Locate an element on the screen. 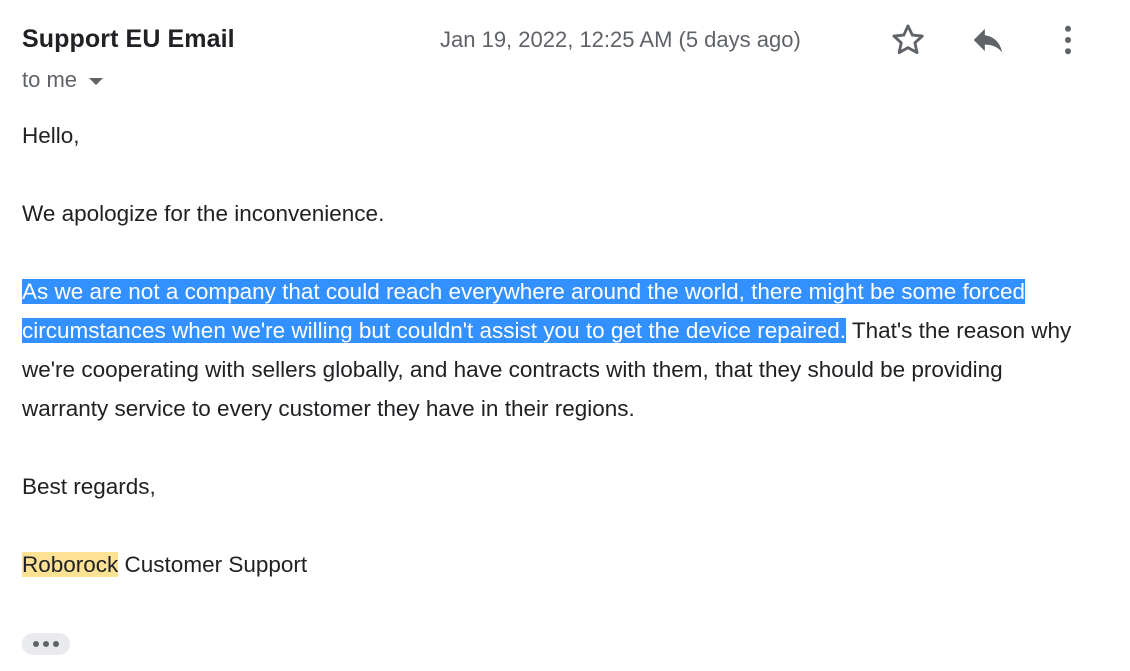 This screenshot has height=671, width=1130. apology-paragraph: We apologize for the inconvenience. is located at coordinates (203, 213).